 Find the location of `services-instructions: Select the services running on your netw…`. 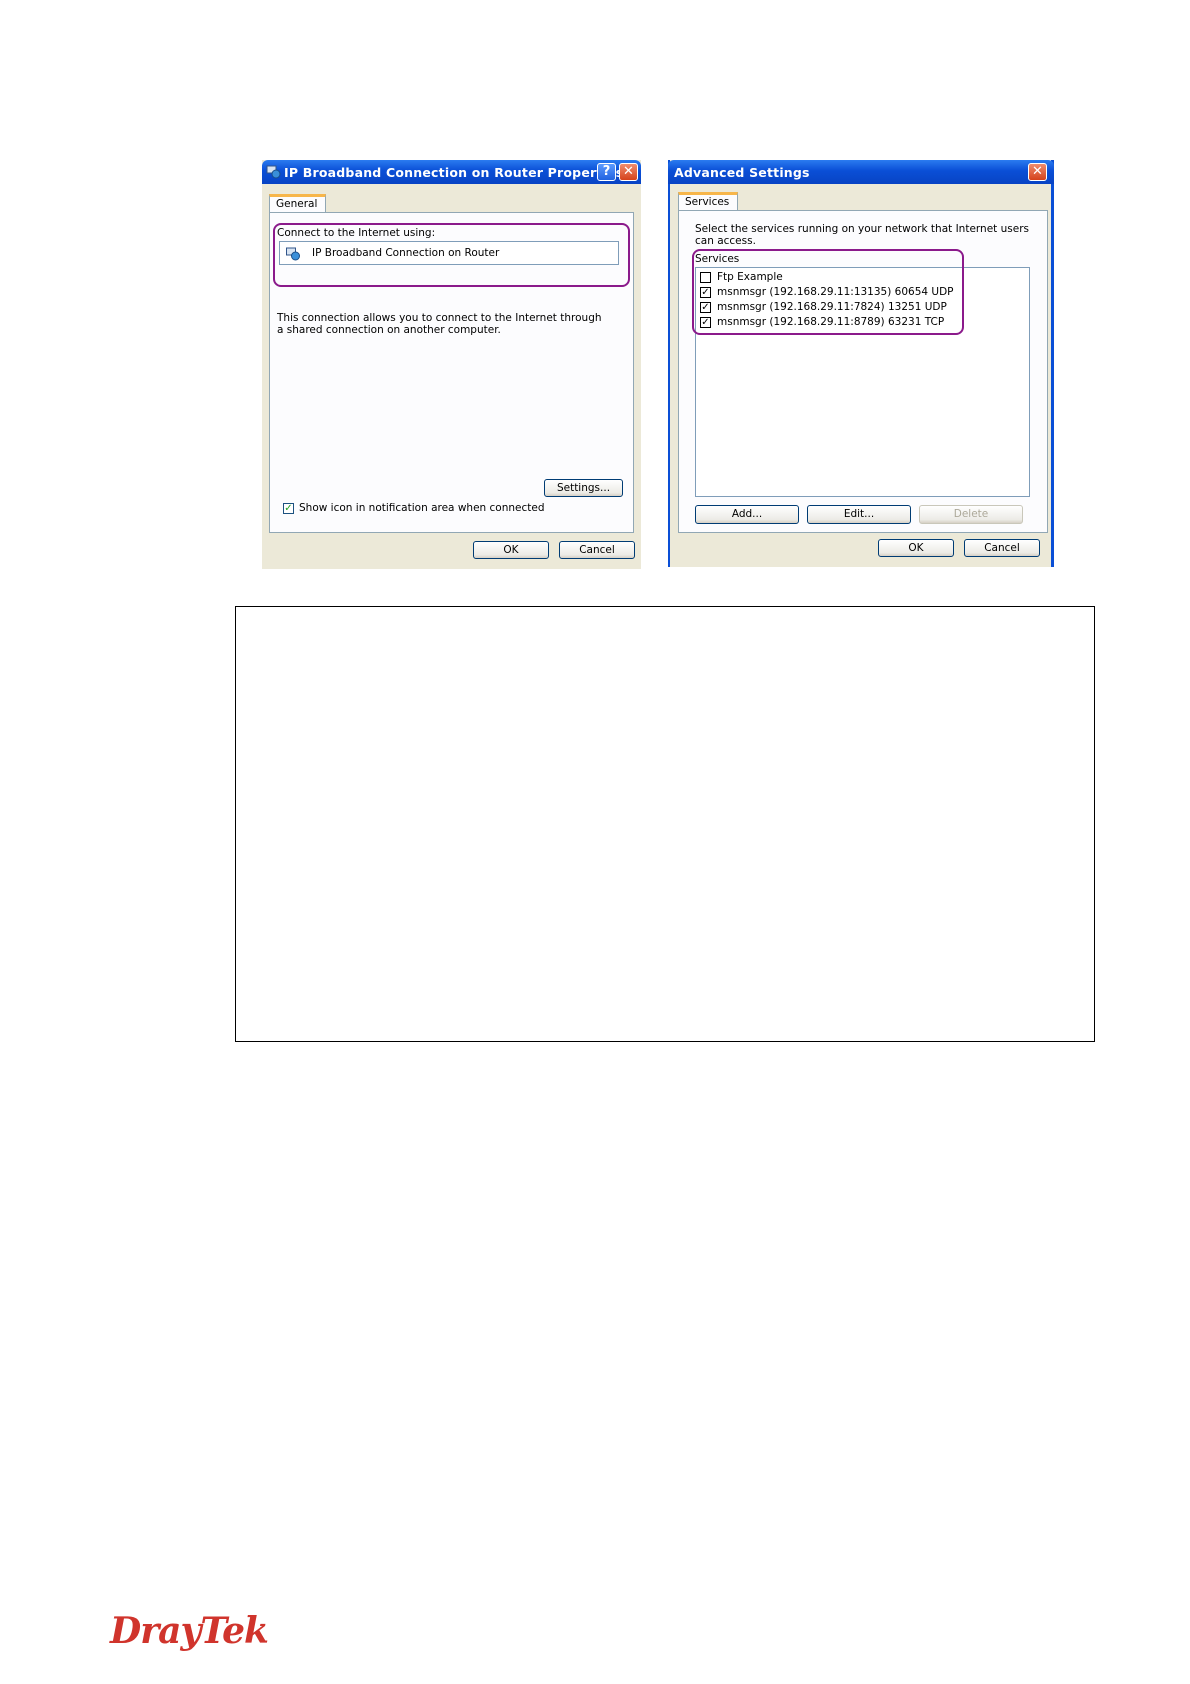

services-instructions: Select the services running on your netw… is located at coordinates (862, 235).